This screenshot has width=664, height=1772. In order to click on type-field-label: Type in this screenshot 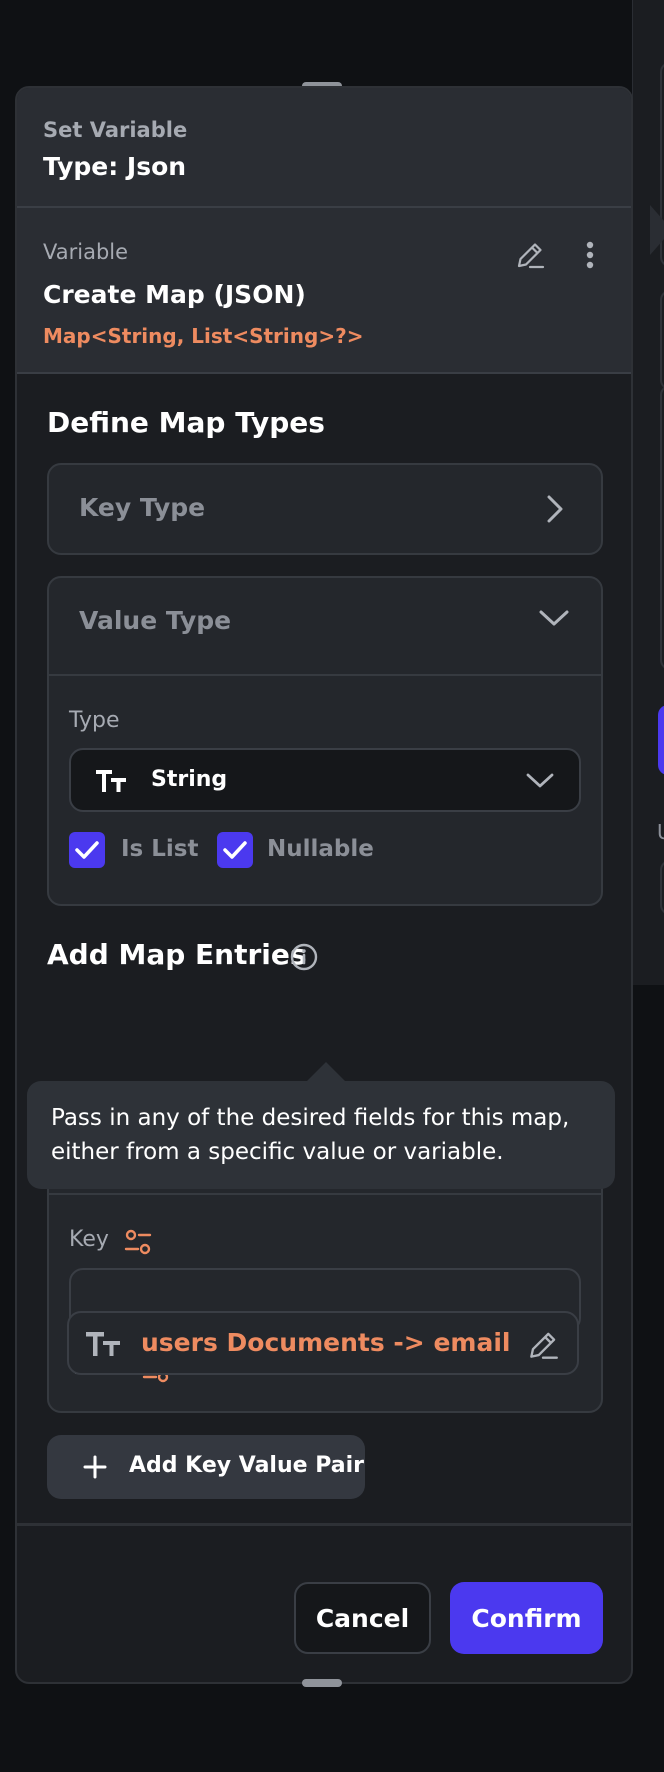, I will do `click(94, 720)`.